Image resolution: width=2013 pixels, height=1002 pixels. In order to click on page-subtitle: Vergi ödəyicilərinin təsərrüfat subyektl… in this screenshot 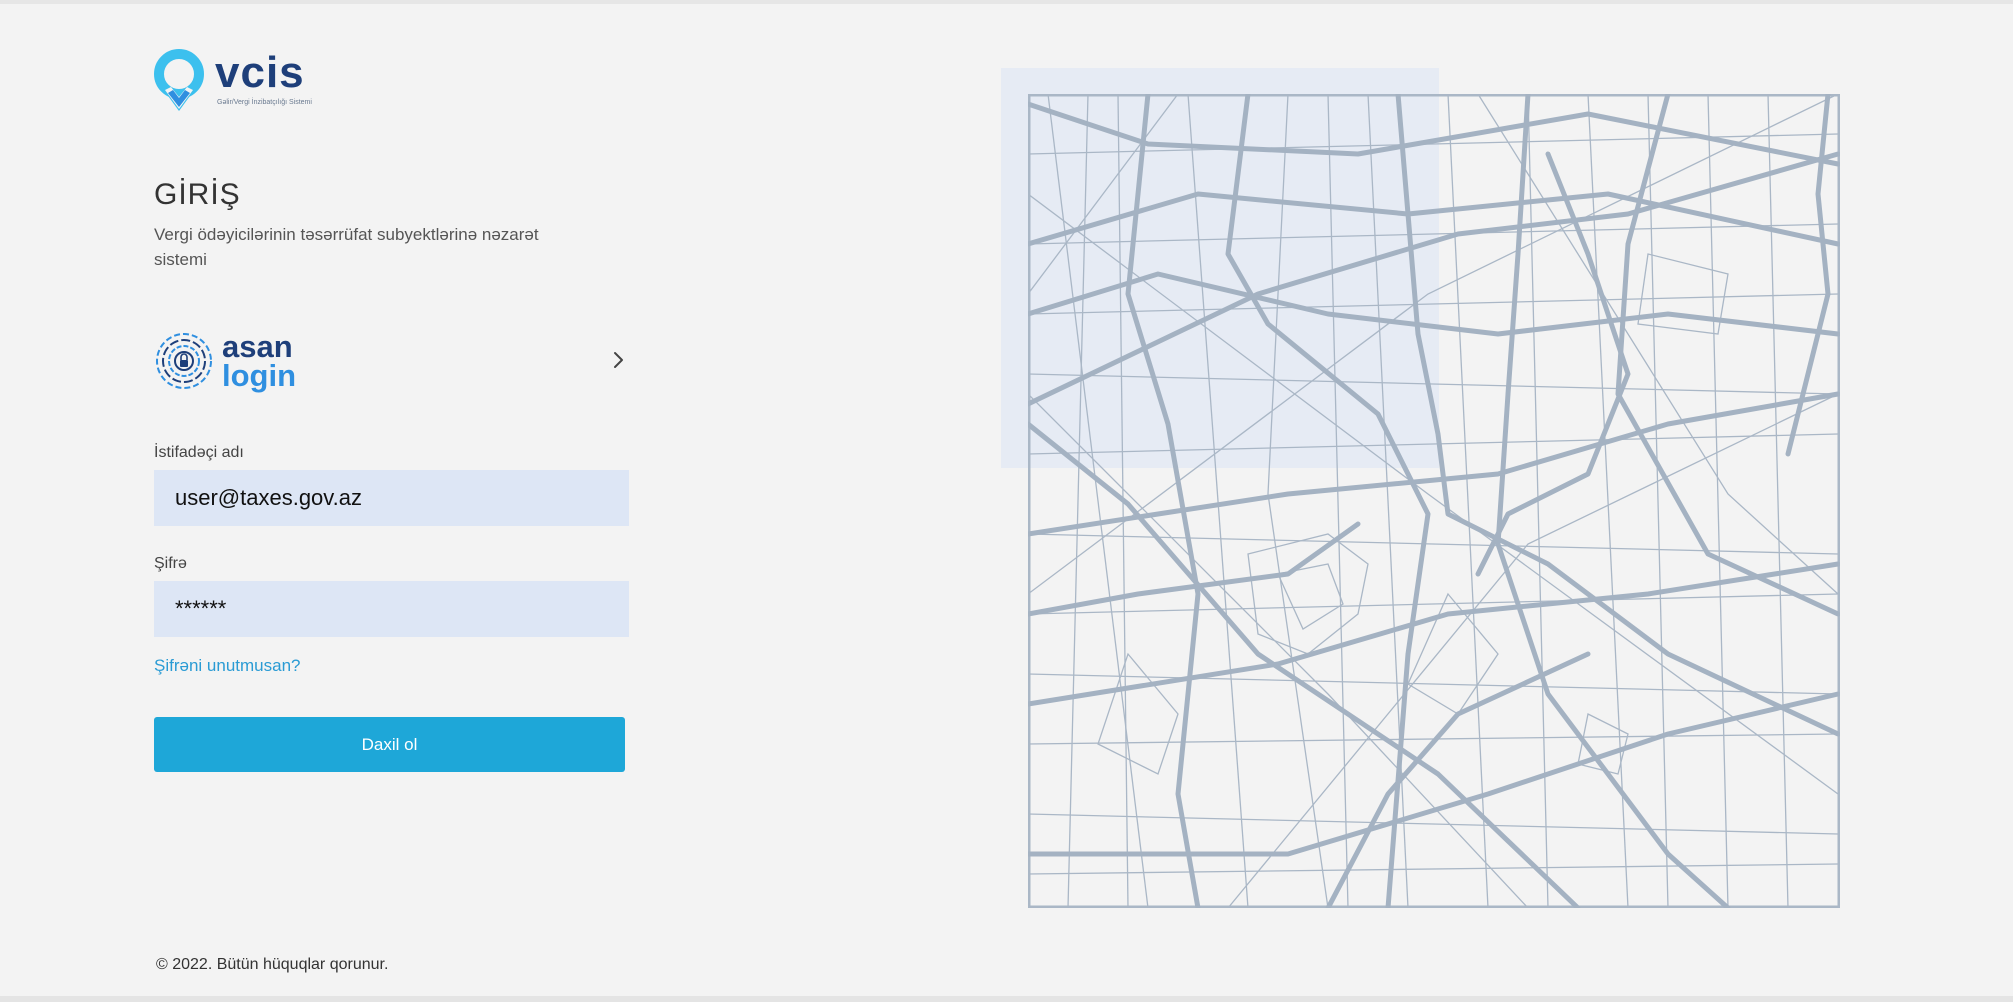, I will do `click(346, 247)`.